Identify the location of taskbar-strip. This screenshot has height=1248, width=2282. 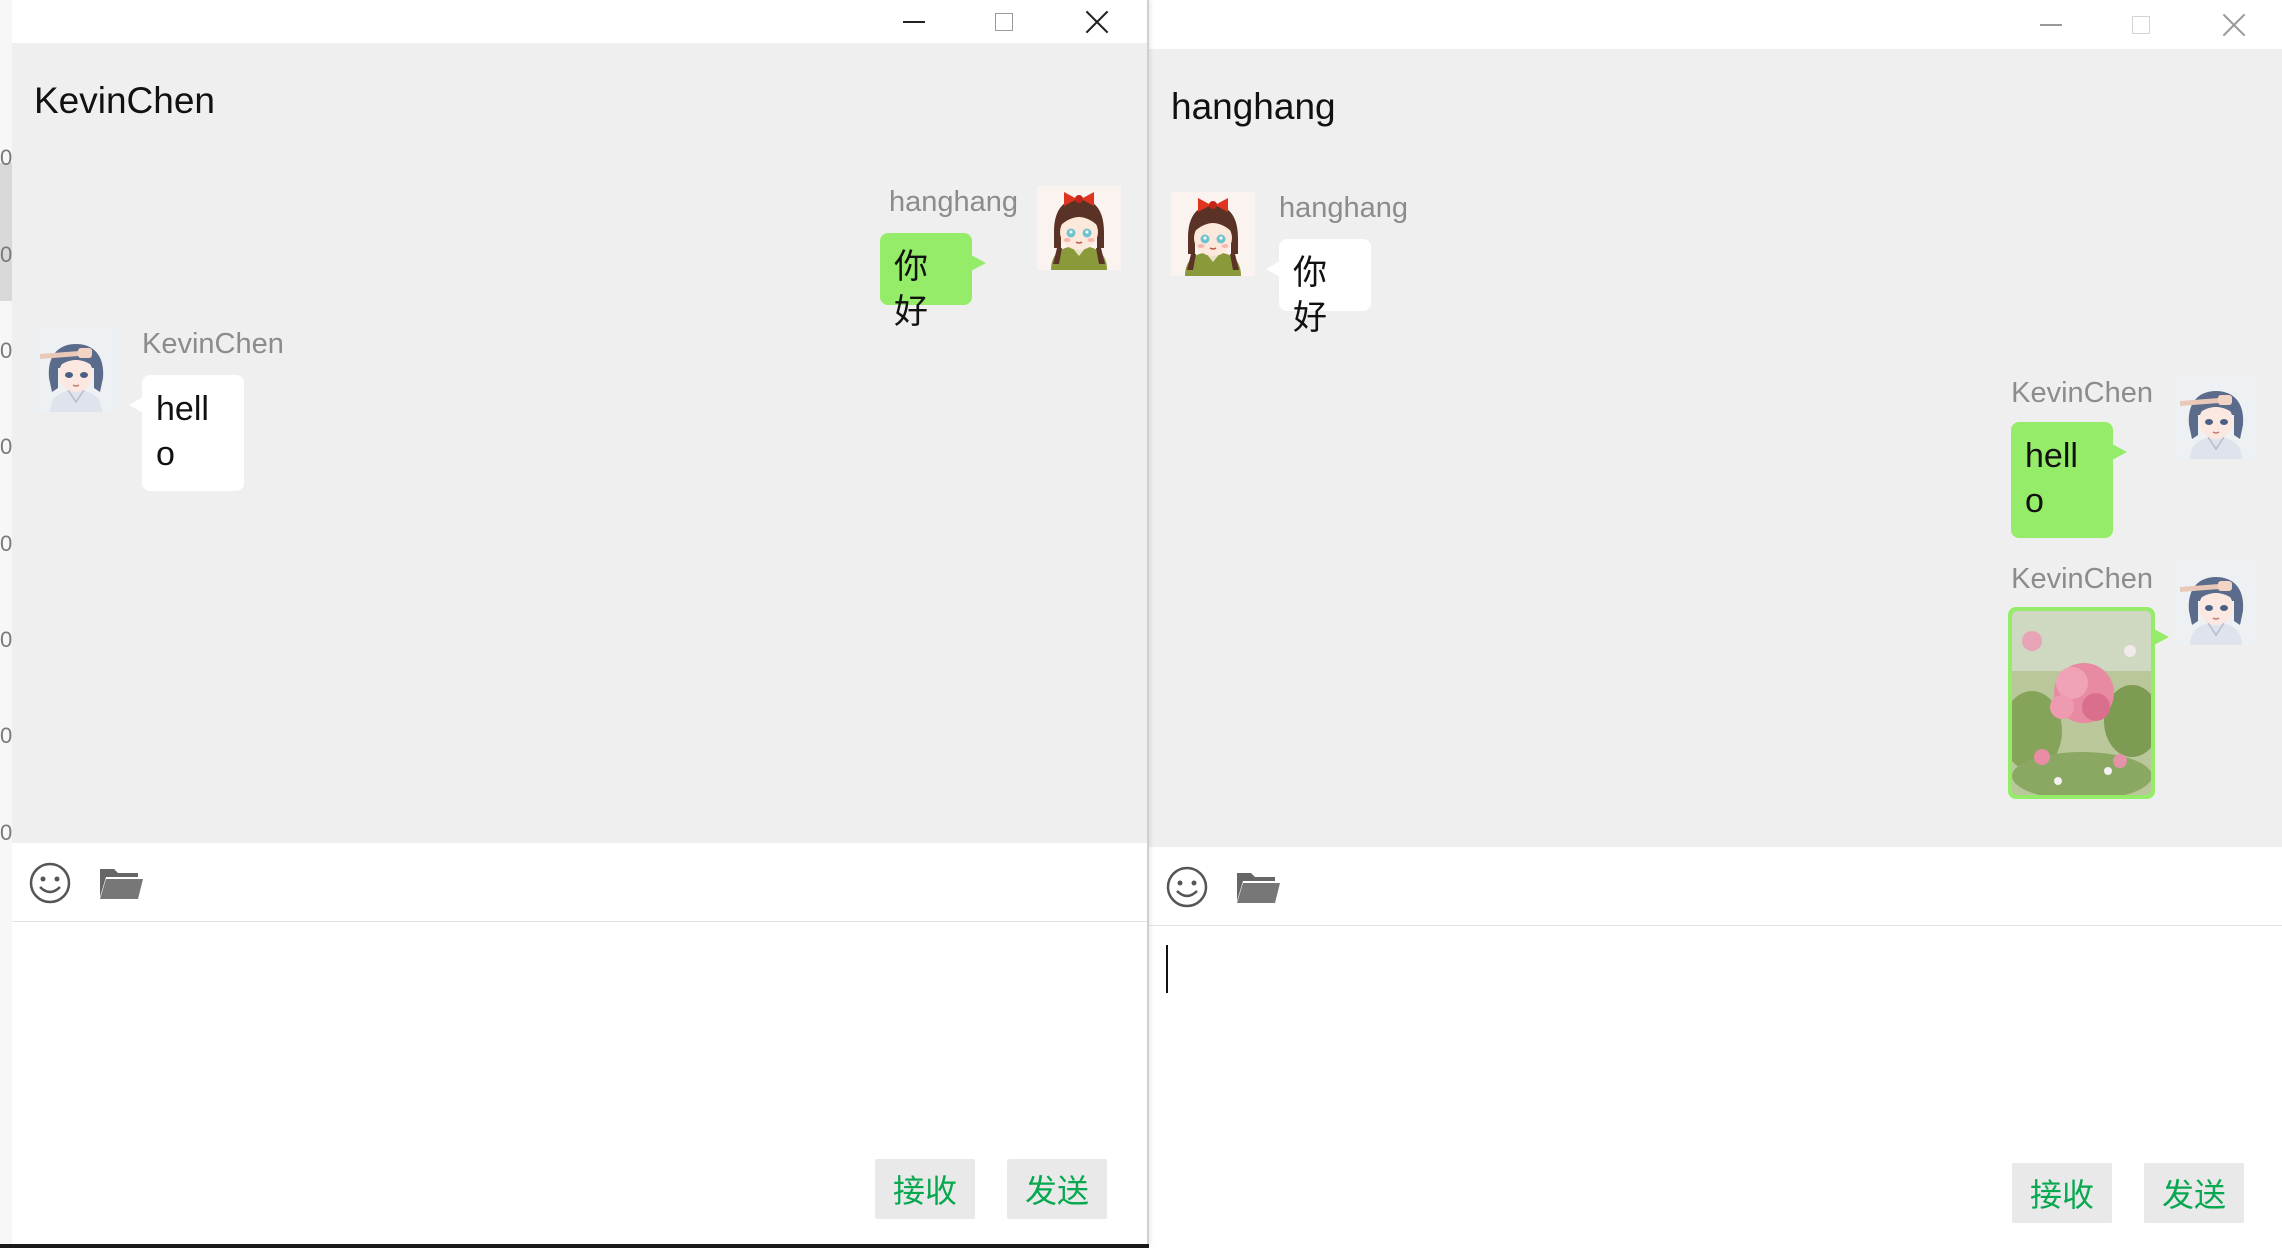
(574, 1246).